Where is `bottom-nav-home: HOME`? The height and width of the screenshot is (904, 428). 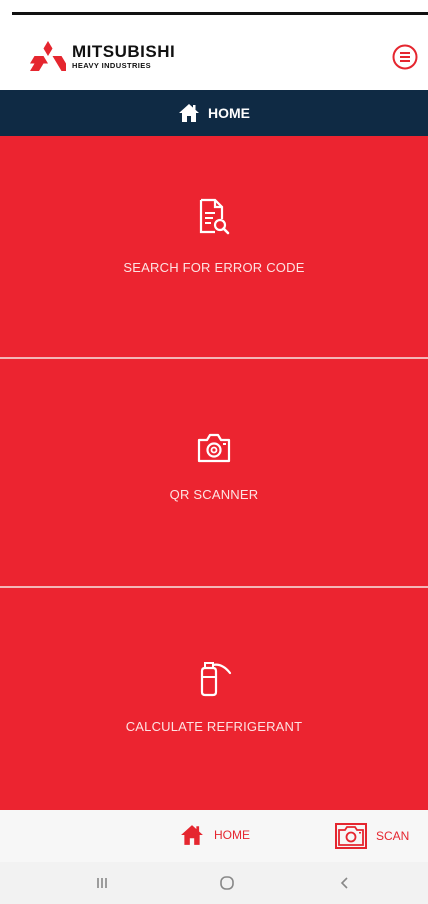
bottom-nav-home: HOME is located at coordinates (215, 835).